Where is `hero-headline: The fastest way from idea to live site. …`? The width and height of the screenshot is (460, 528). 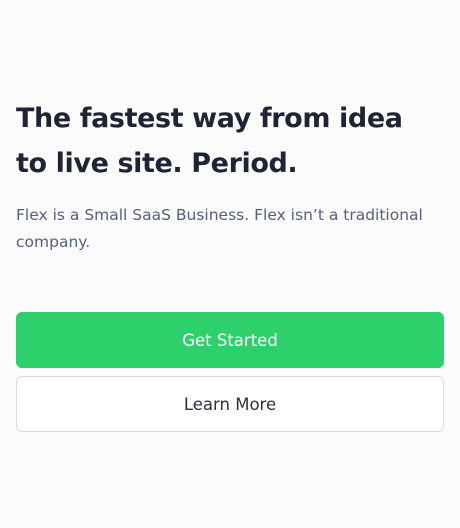 hero-headline: The fastest way from idea to live site. … is located at coordinates (209, 141).